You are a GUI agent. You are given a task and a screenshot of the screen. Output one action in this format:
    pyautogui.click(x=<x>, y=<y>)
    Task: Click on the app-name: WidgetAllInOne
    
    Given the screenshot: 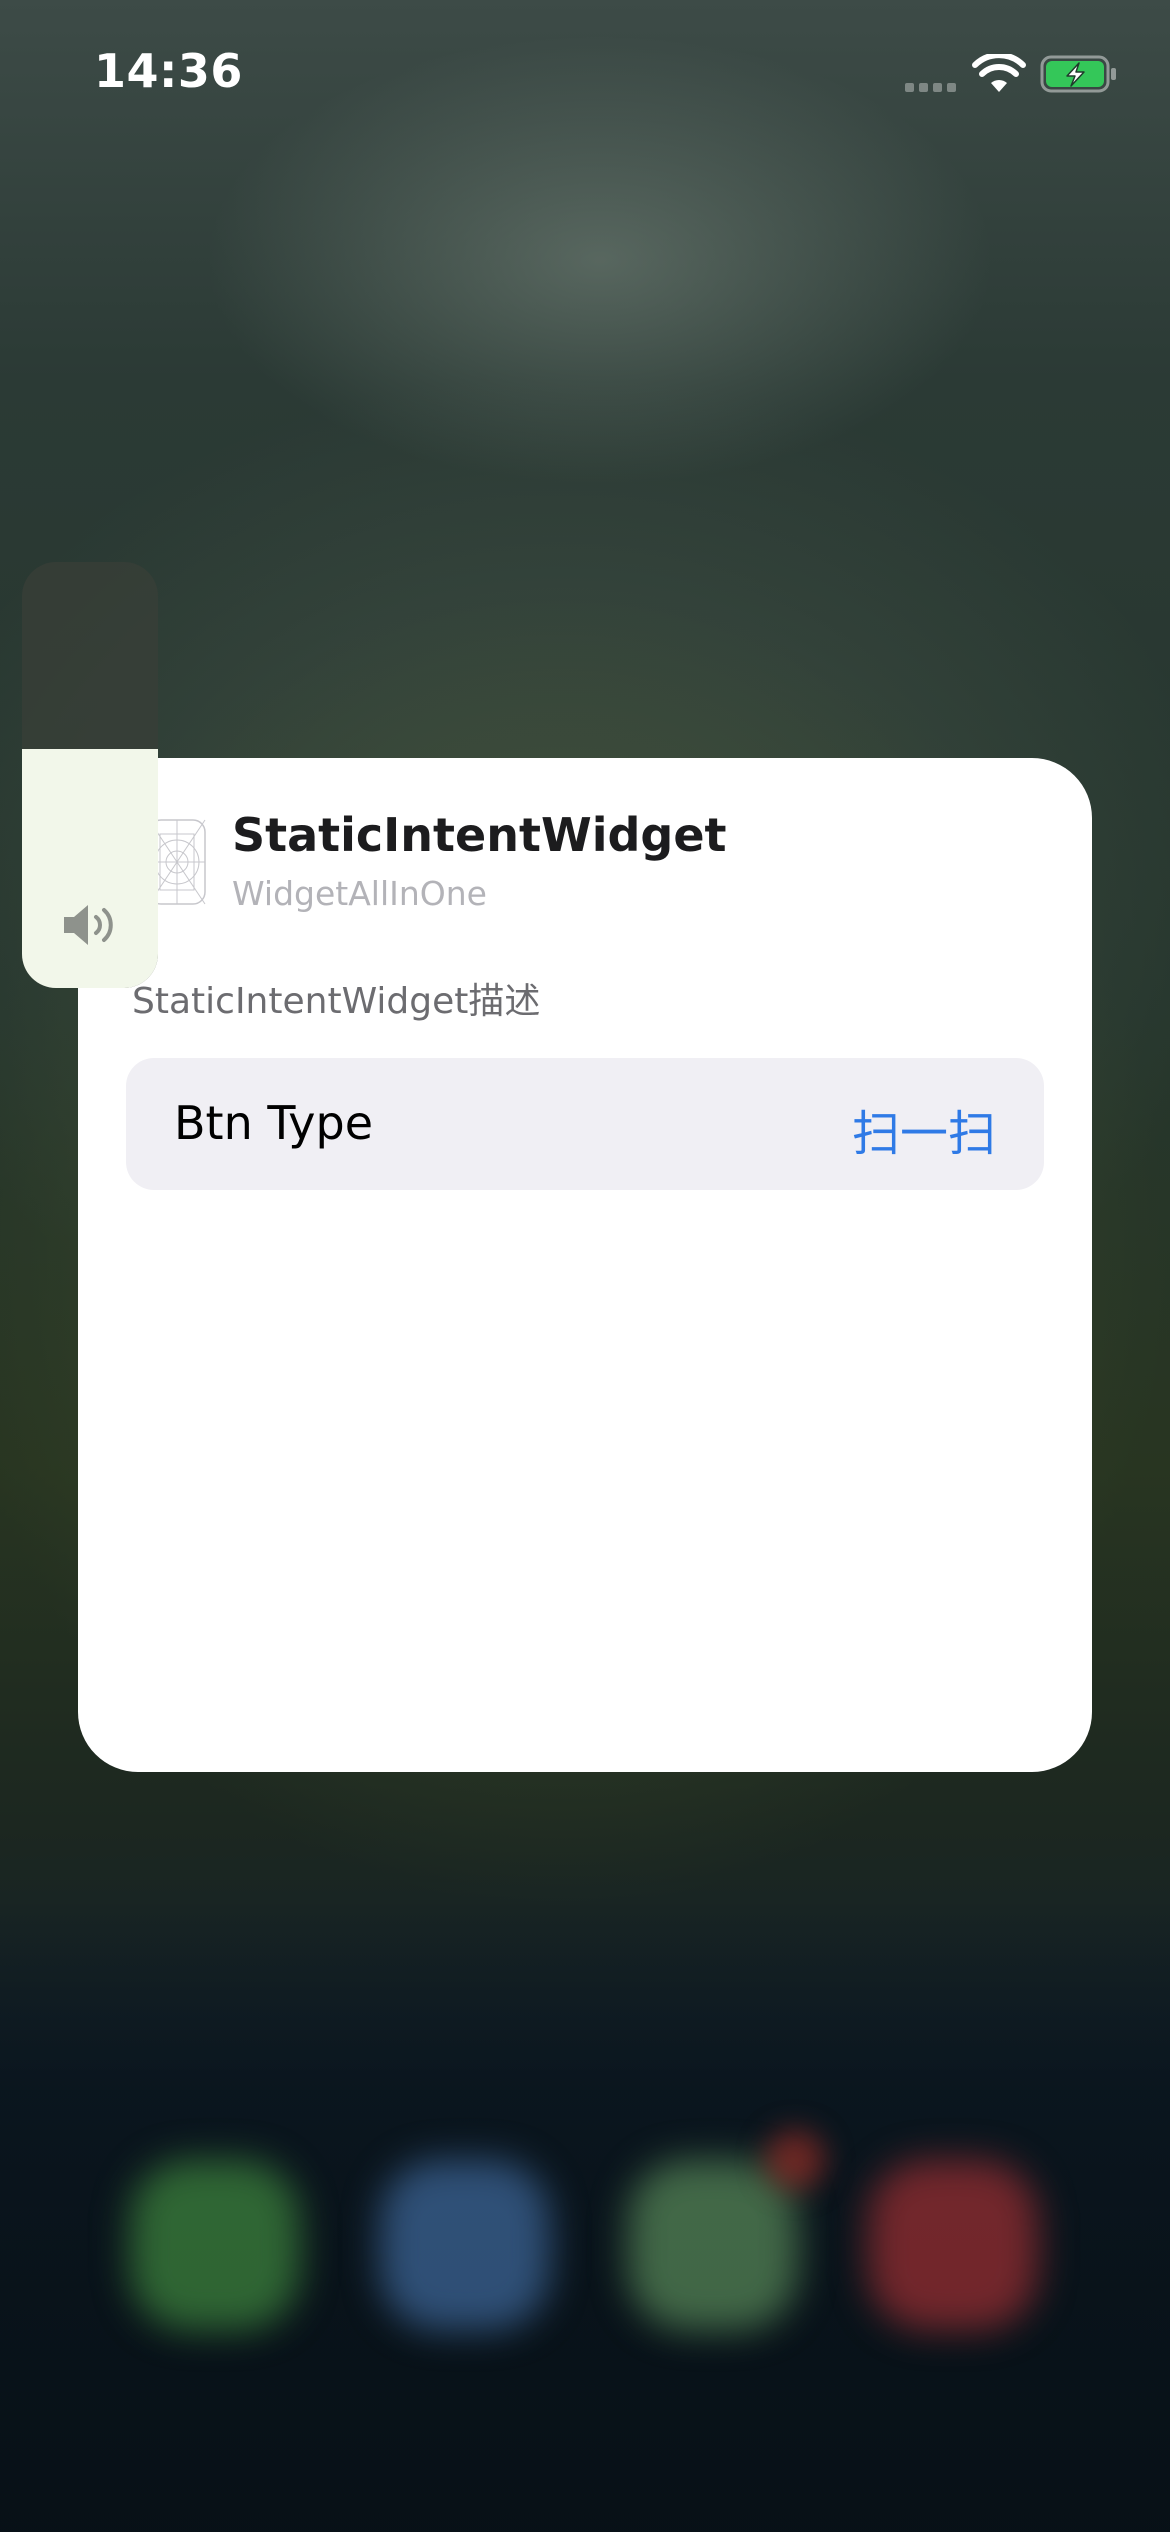 What is the action you would take?
    pyautogui.click(x=359, y=893)
    